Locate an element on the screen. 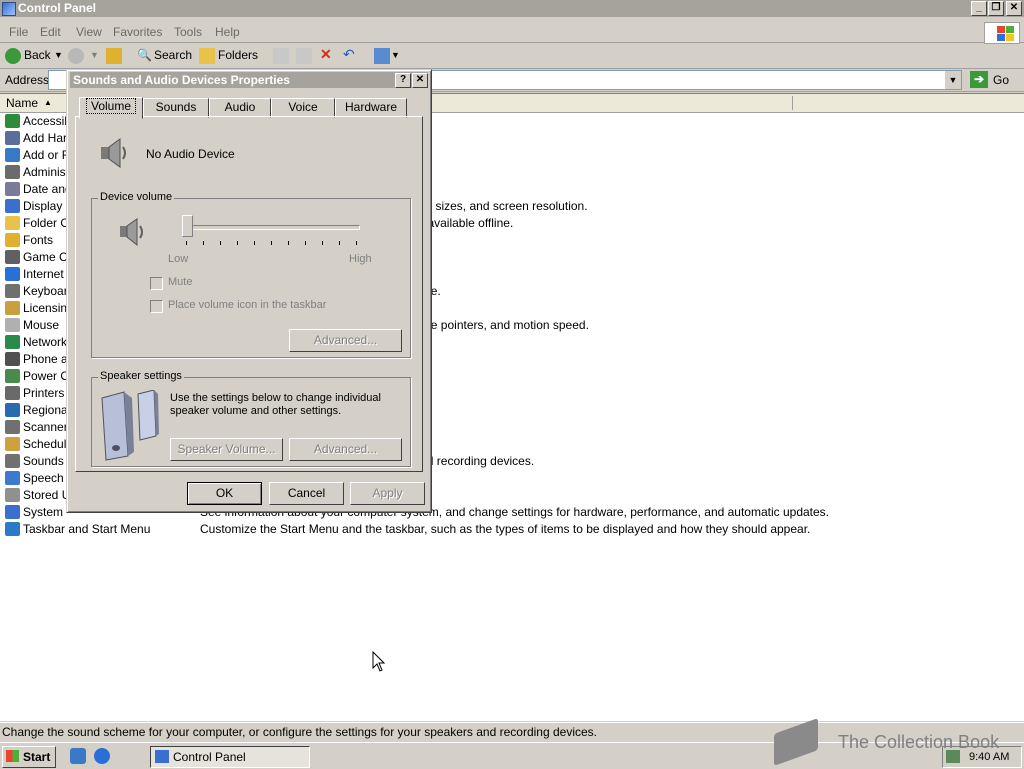 This screenshot has width=1024, height=769. delete-icon: ✕ is located at coordinates (326, 54).